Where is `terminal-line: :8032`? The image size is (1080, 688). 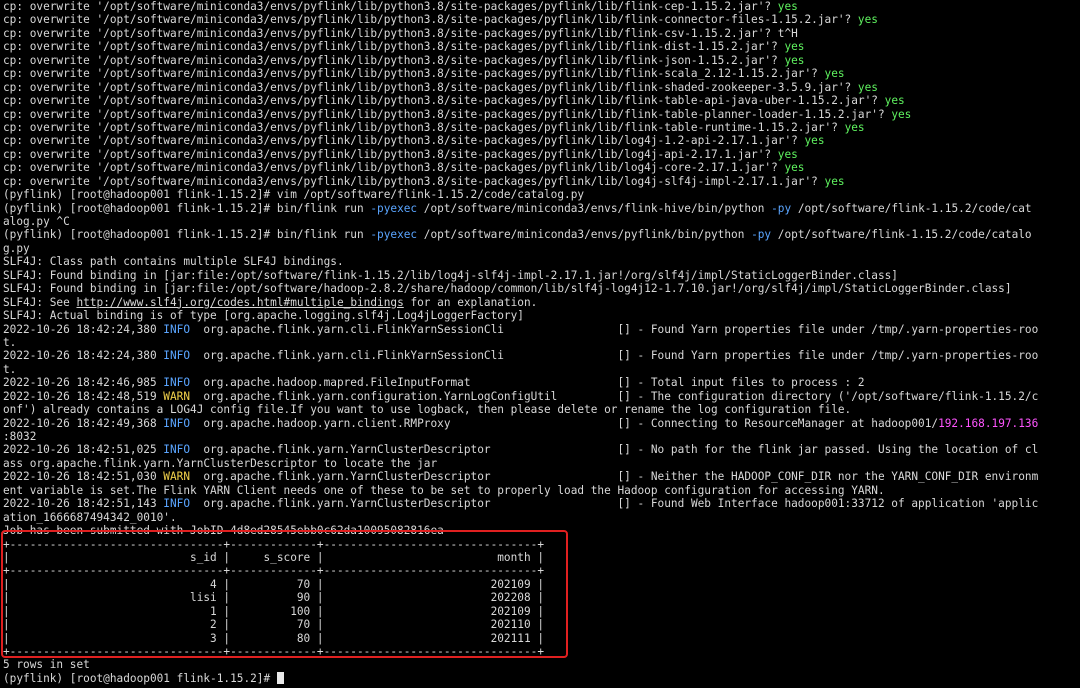
terminal-line: :8032 is located at coordinates (541, 436).